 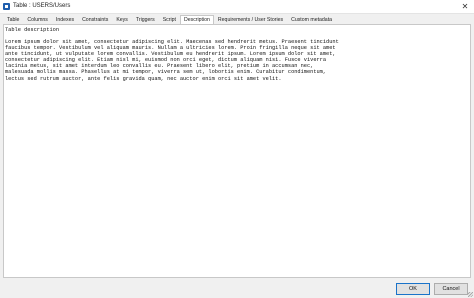 I want to click on close-button: ✕, so click(x=465, y=7).